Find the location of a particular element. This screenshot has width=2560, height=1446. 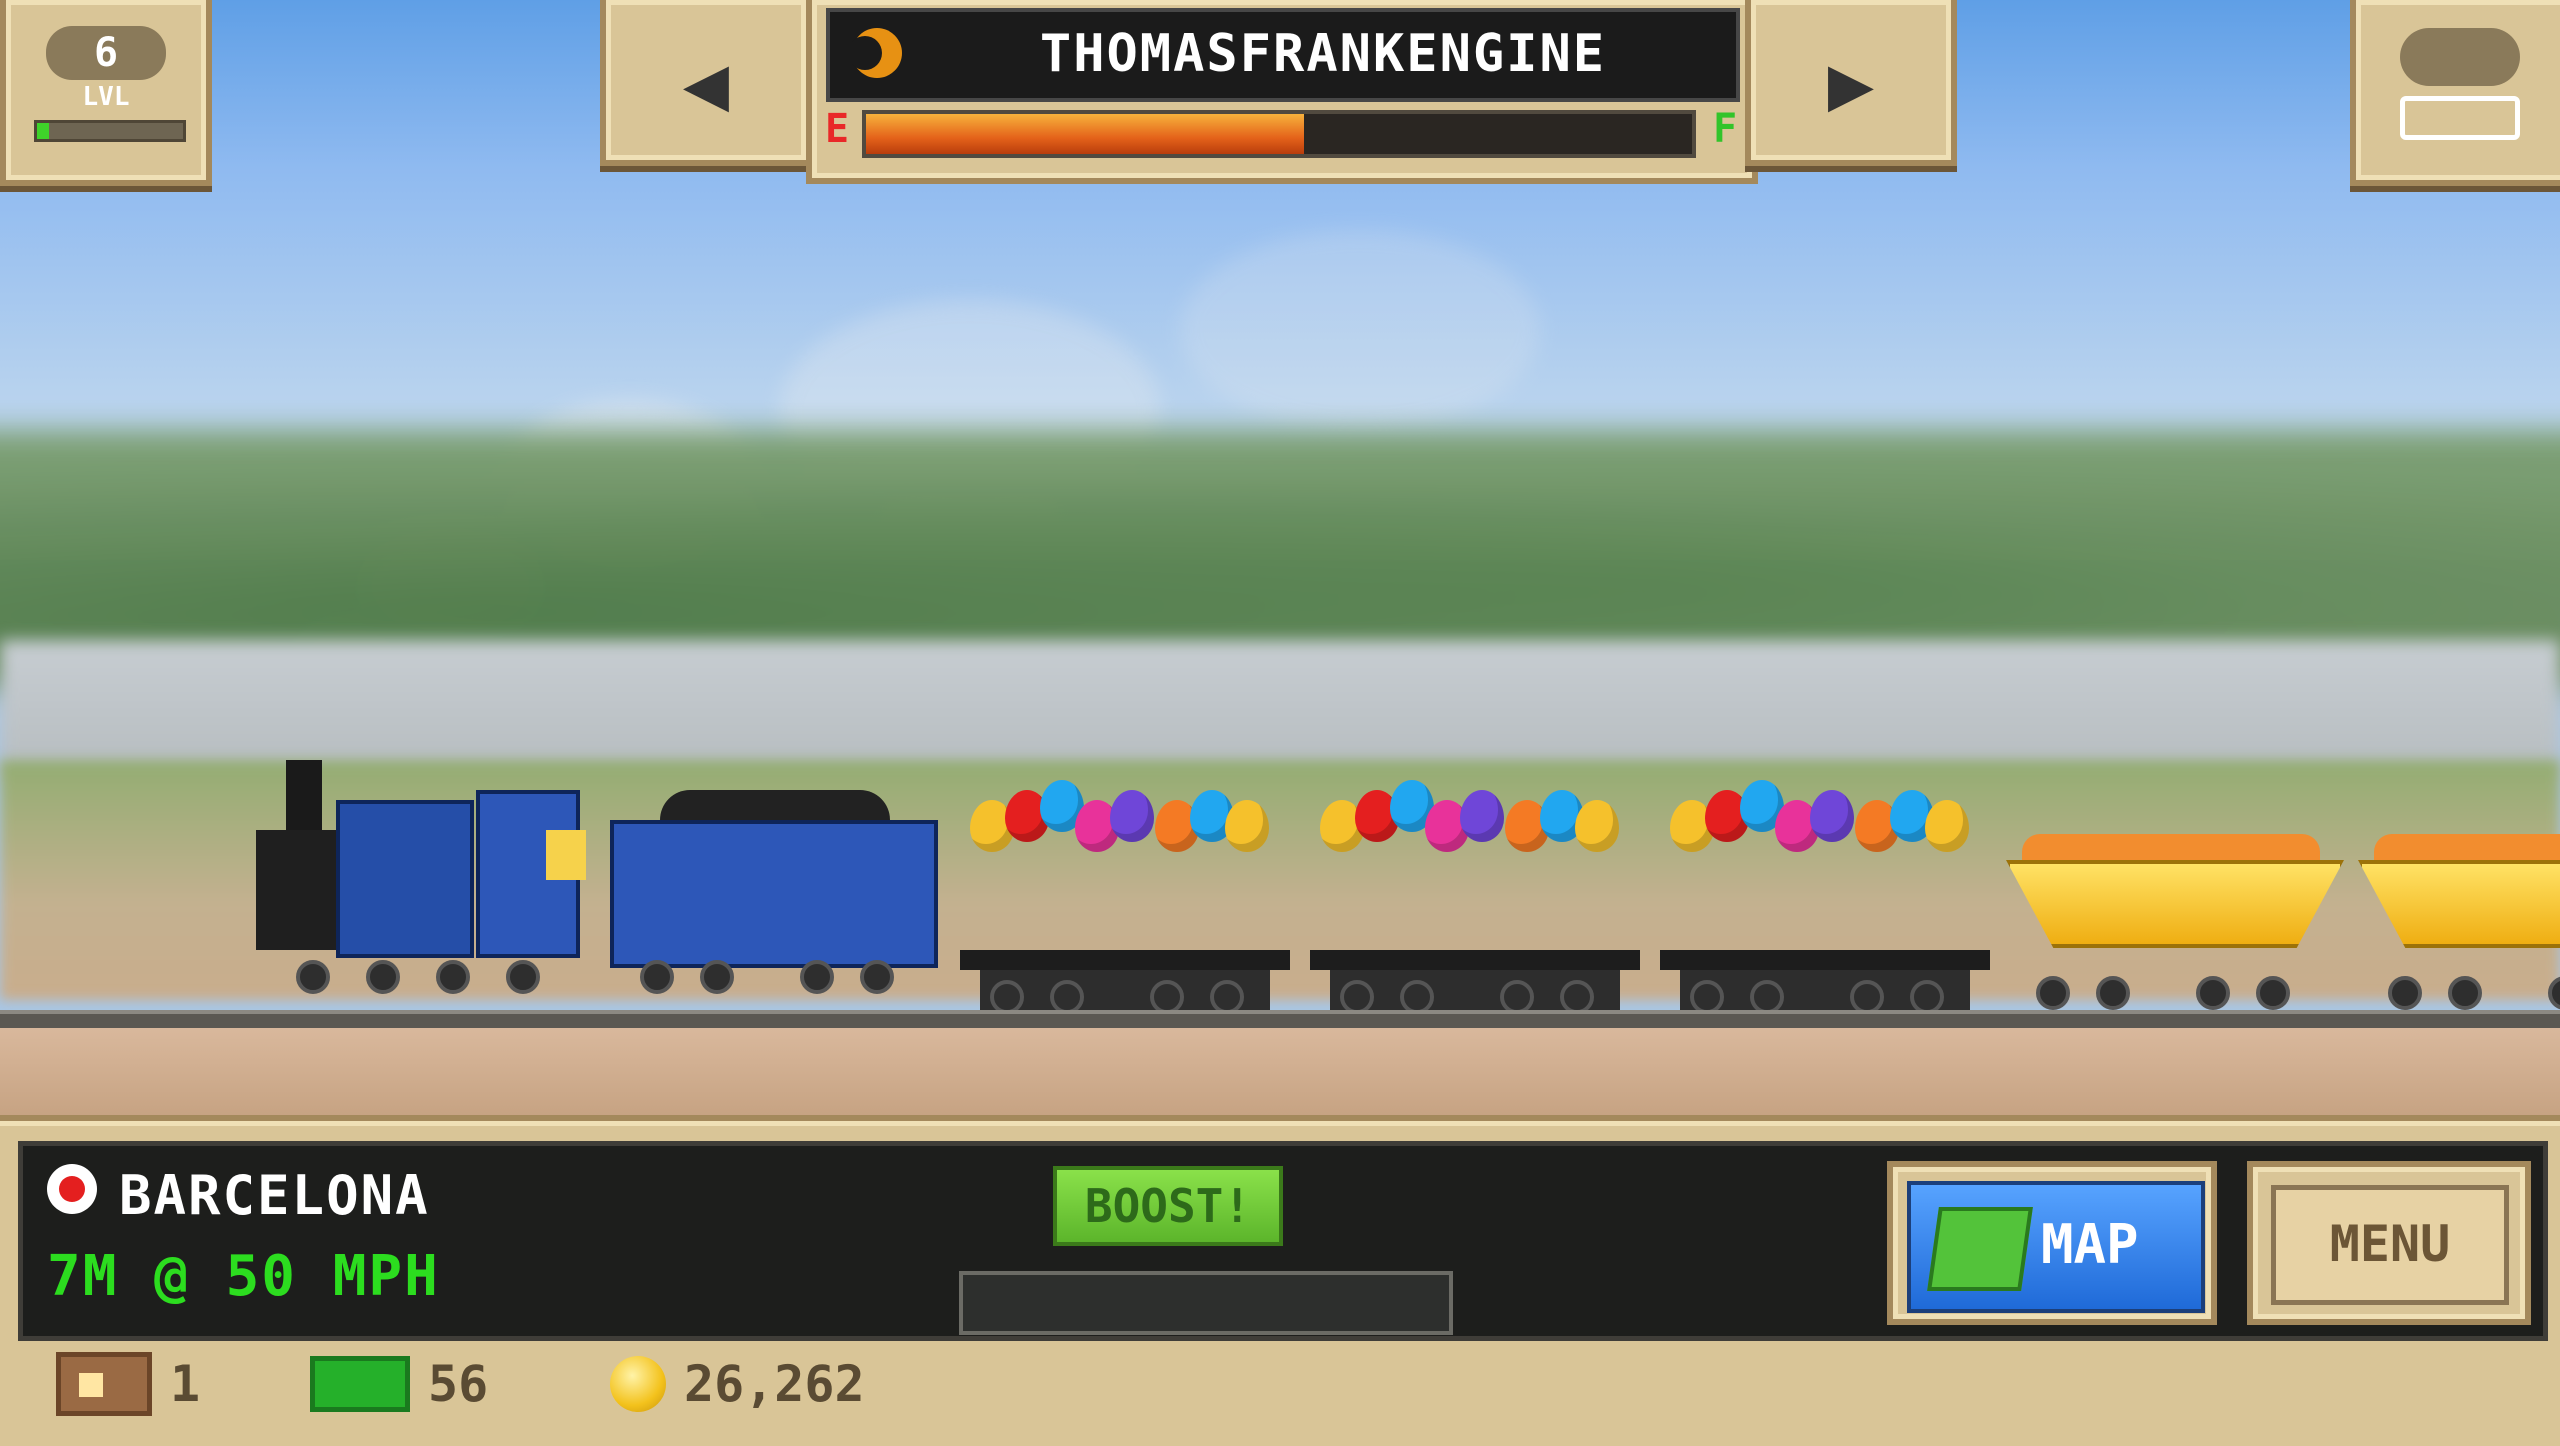

fuel-empty-label: E is located at coordinates (837, 129).